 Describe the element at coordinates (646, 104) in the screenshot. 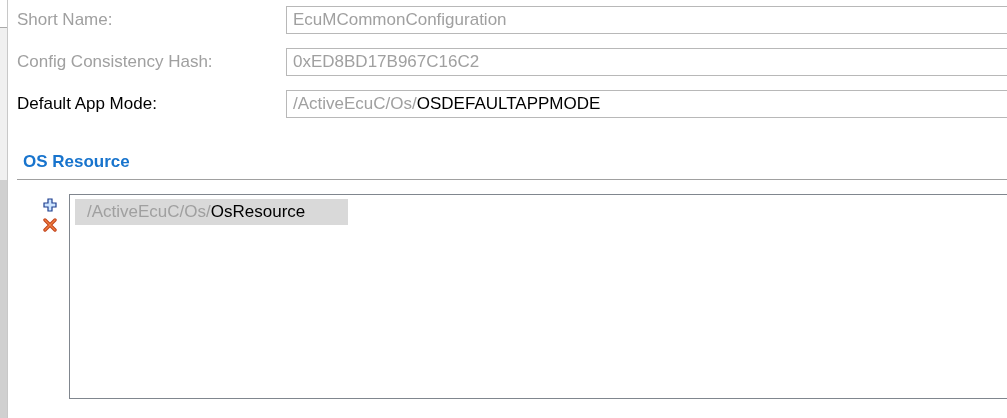

I see `input-field: /ActiveEcuC/Os/OSDEFAULTAPPMODE` at that location.